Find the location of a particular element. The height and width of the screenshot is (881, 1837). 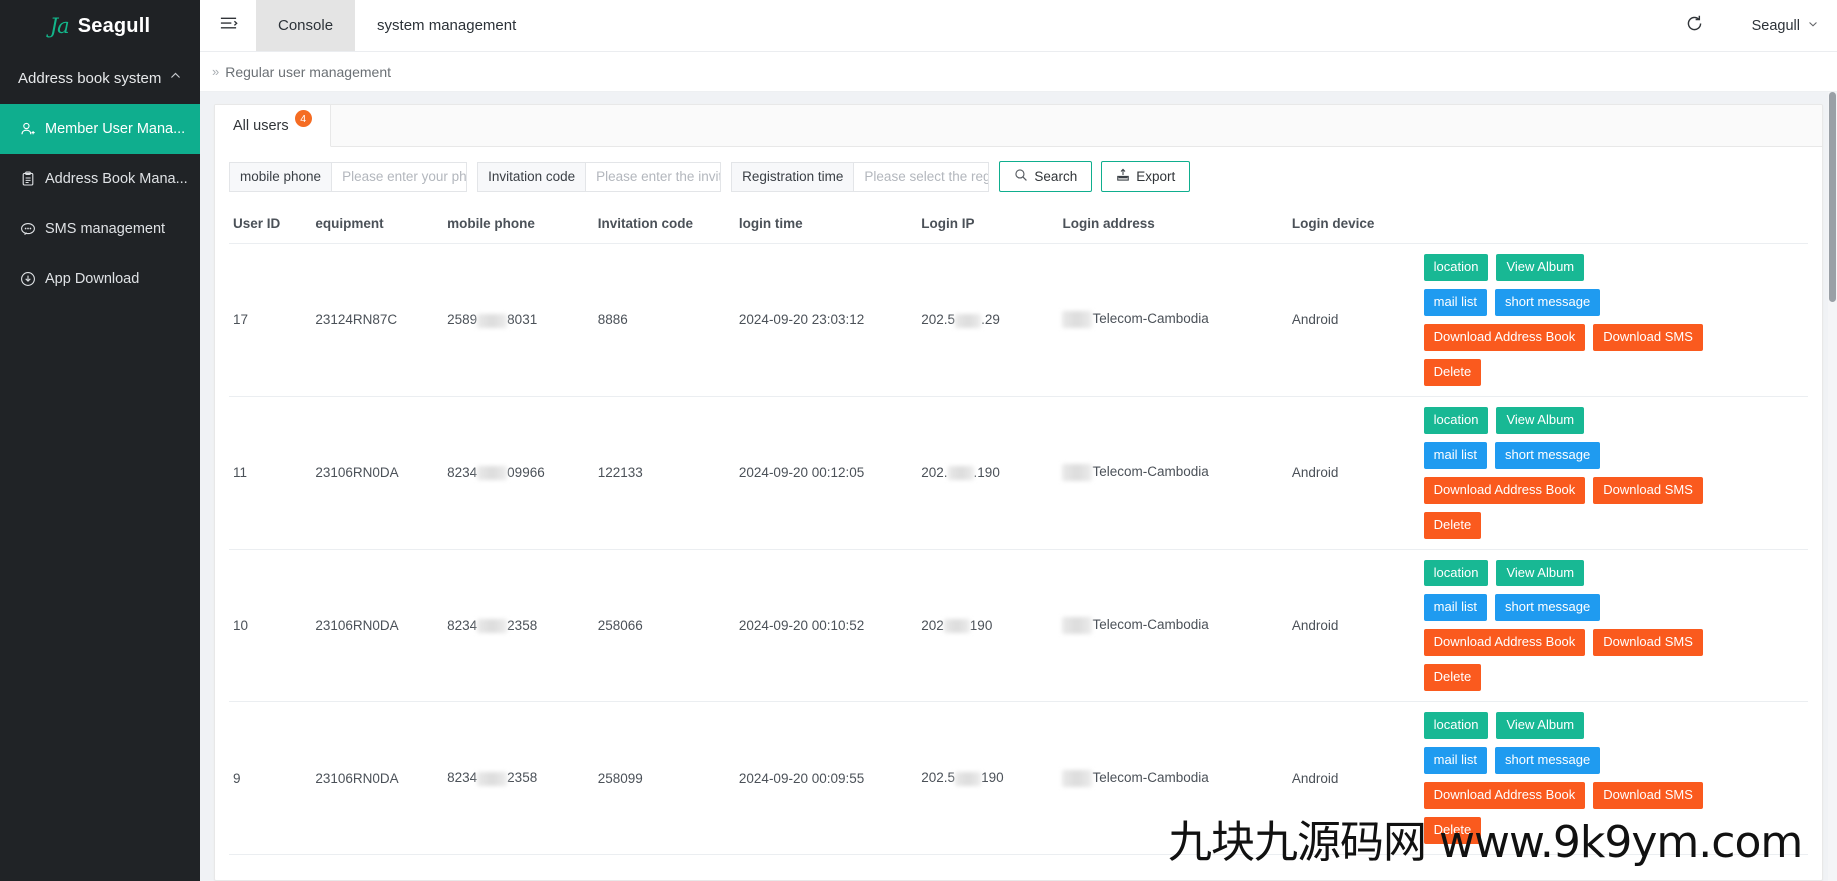

action-button-row: Download Address Book Download SMS is located at coordinates (1563, 490).